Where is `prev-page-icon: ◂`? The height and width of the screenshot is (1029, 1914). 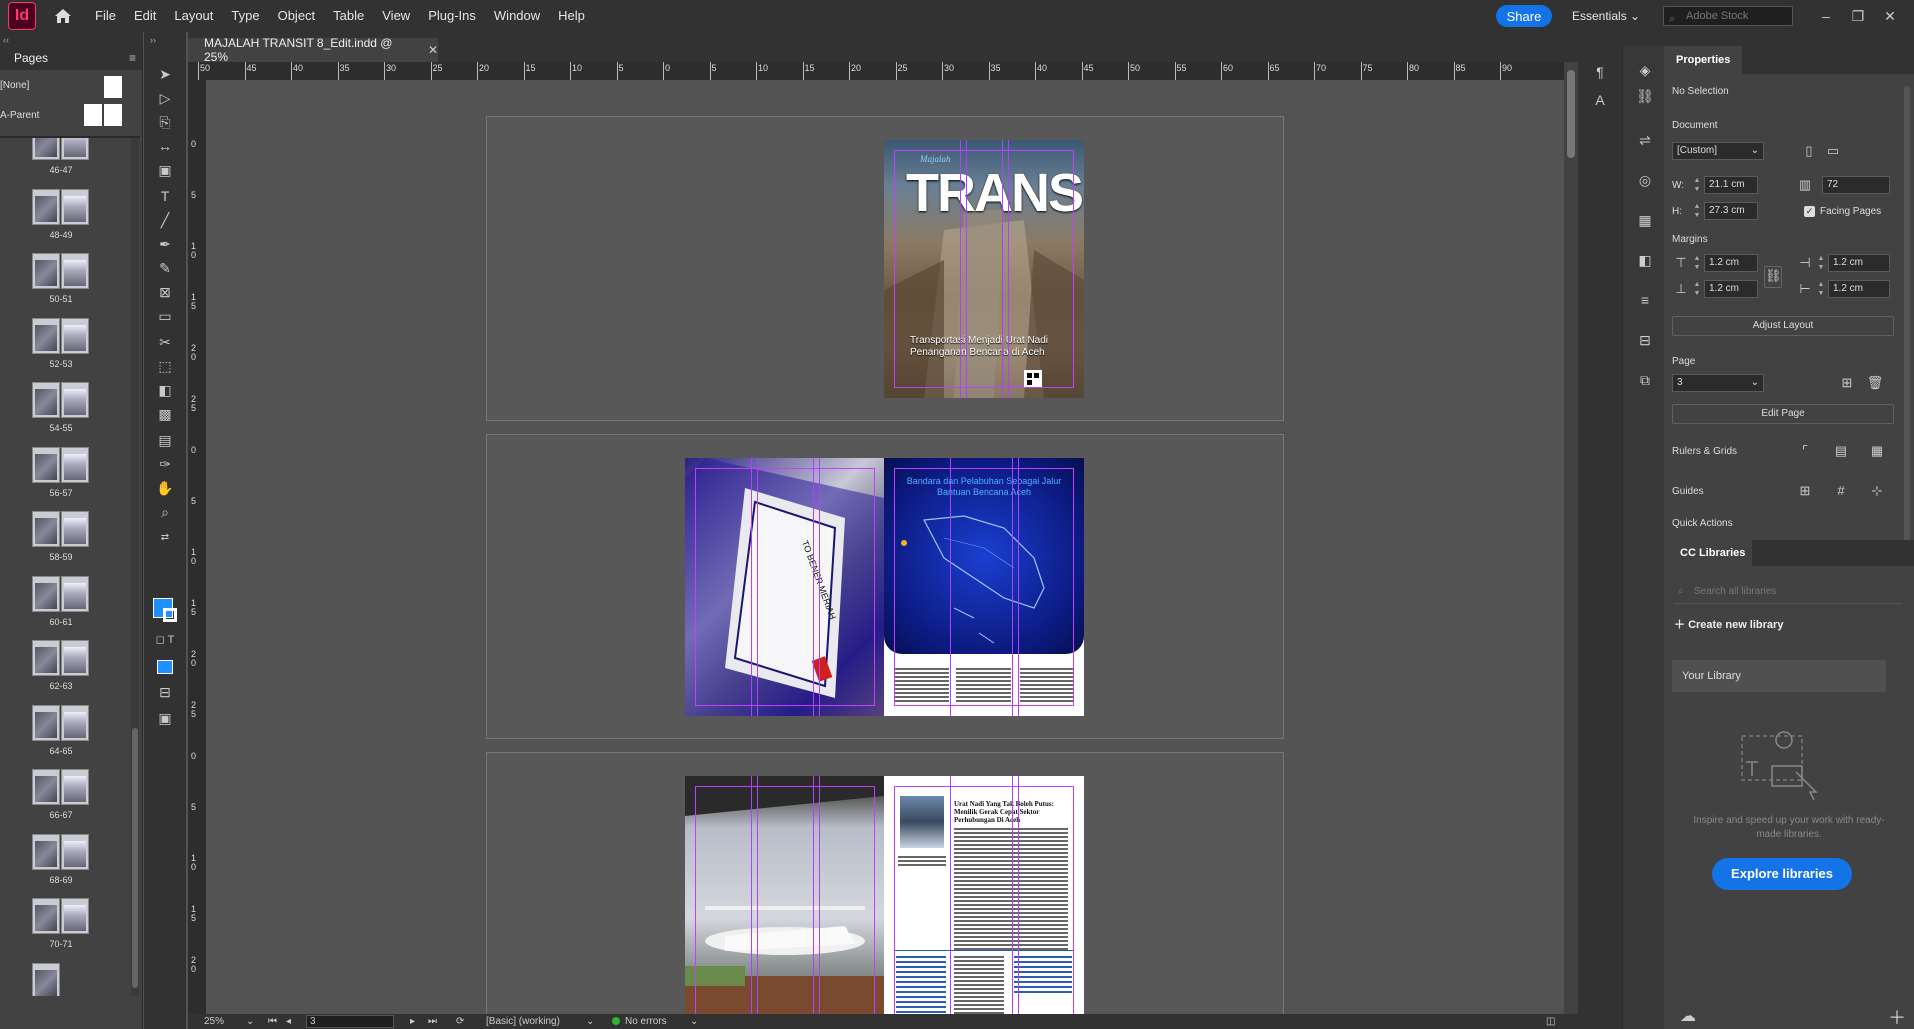
prev-page-icon: ◂ is located at coordinates (288, 1021).